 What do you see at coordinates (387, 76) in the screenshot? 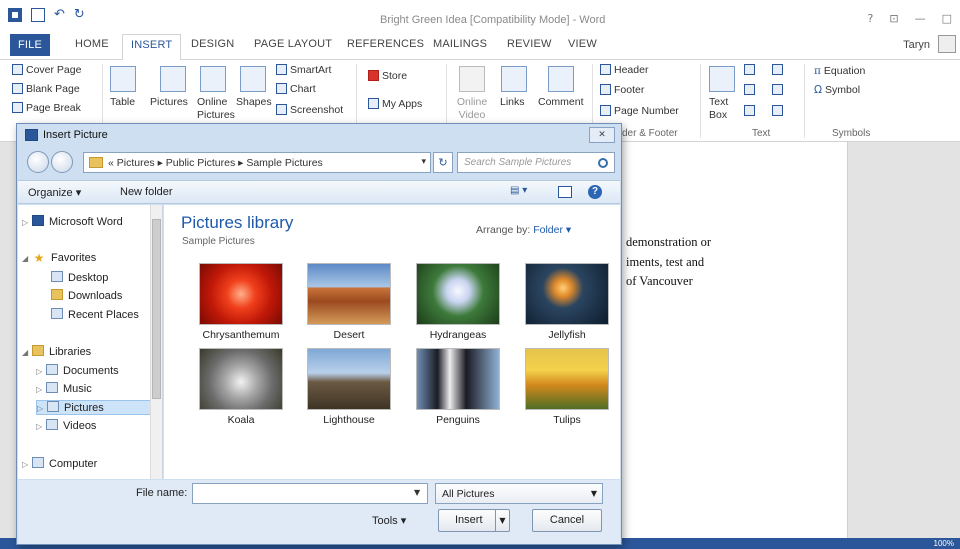
I see `store-button: Store` at bounding box center [387, 76].